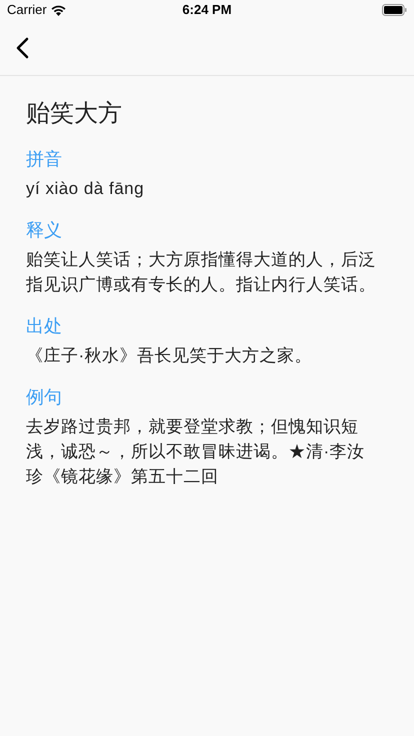  I want to click on carrier-label: Carrier, so click(27, 10).